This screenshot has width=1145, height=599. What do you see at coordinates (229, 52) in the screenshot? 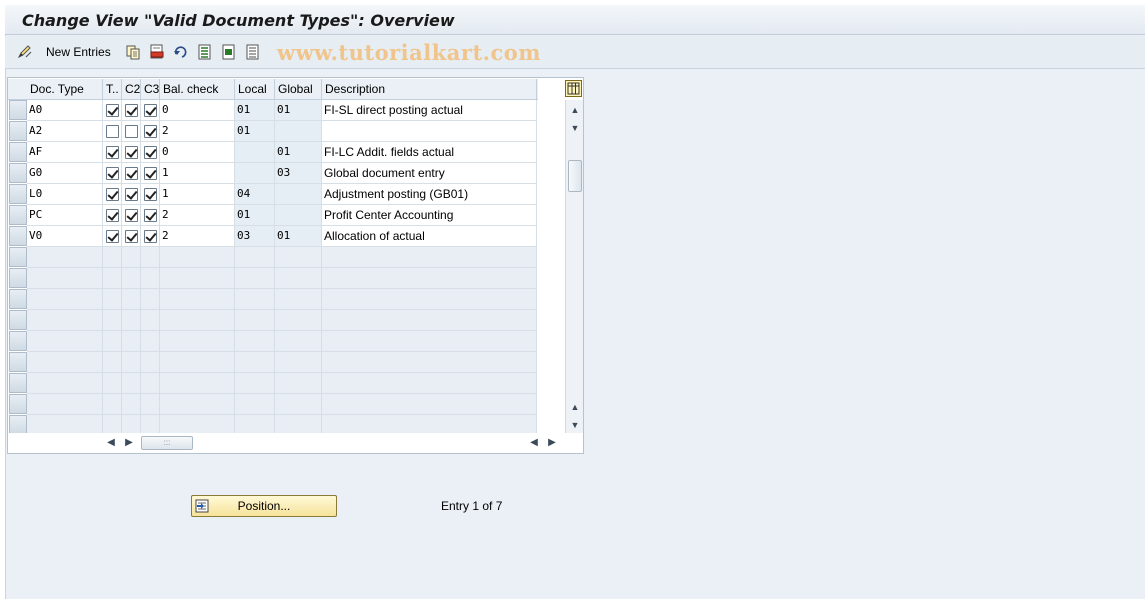
I see `select-block-icon` at bounding box center [229, 52].